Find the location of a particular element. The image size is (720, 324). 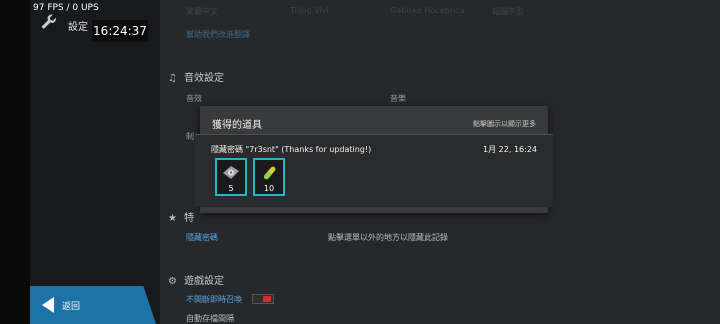

wrench-icon is located at coordinates (48, 21).